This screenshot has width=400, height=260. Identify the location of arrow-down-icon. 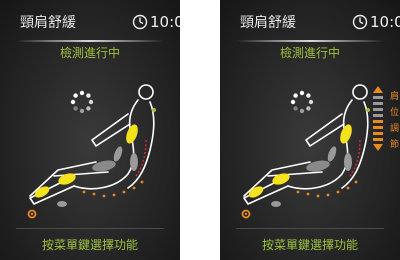
(378, 147).